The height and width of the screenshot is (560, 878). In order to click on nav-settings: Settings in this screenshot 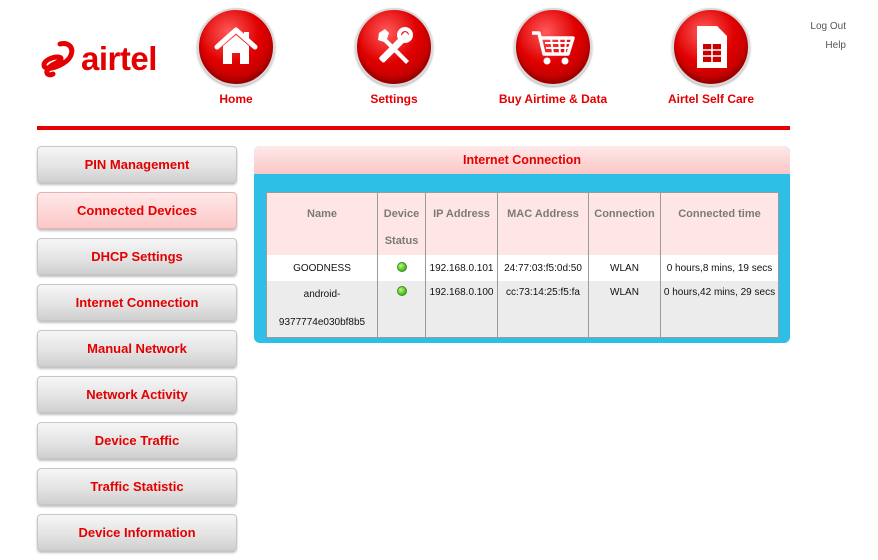, I will do `click(394, 57)`.